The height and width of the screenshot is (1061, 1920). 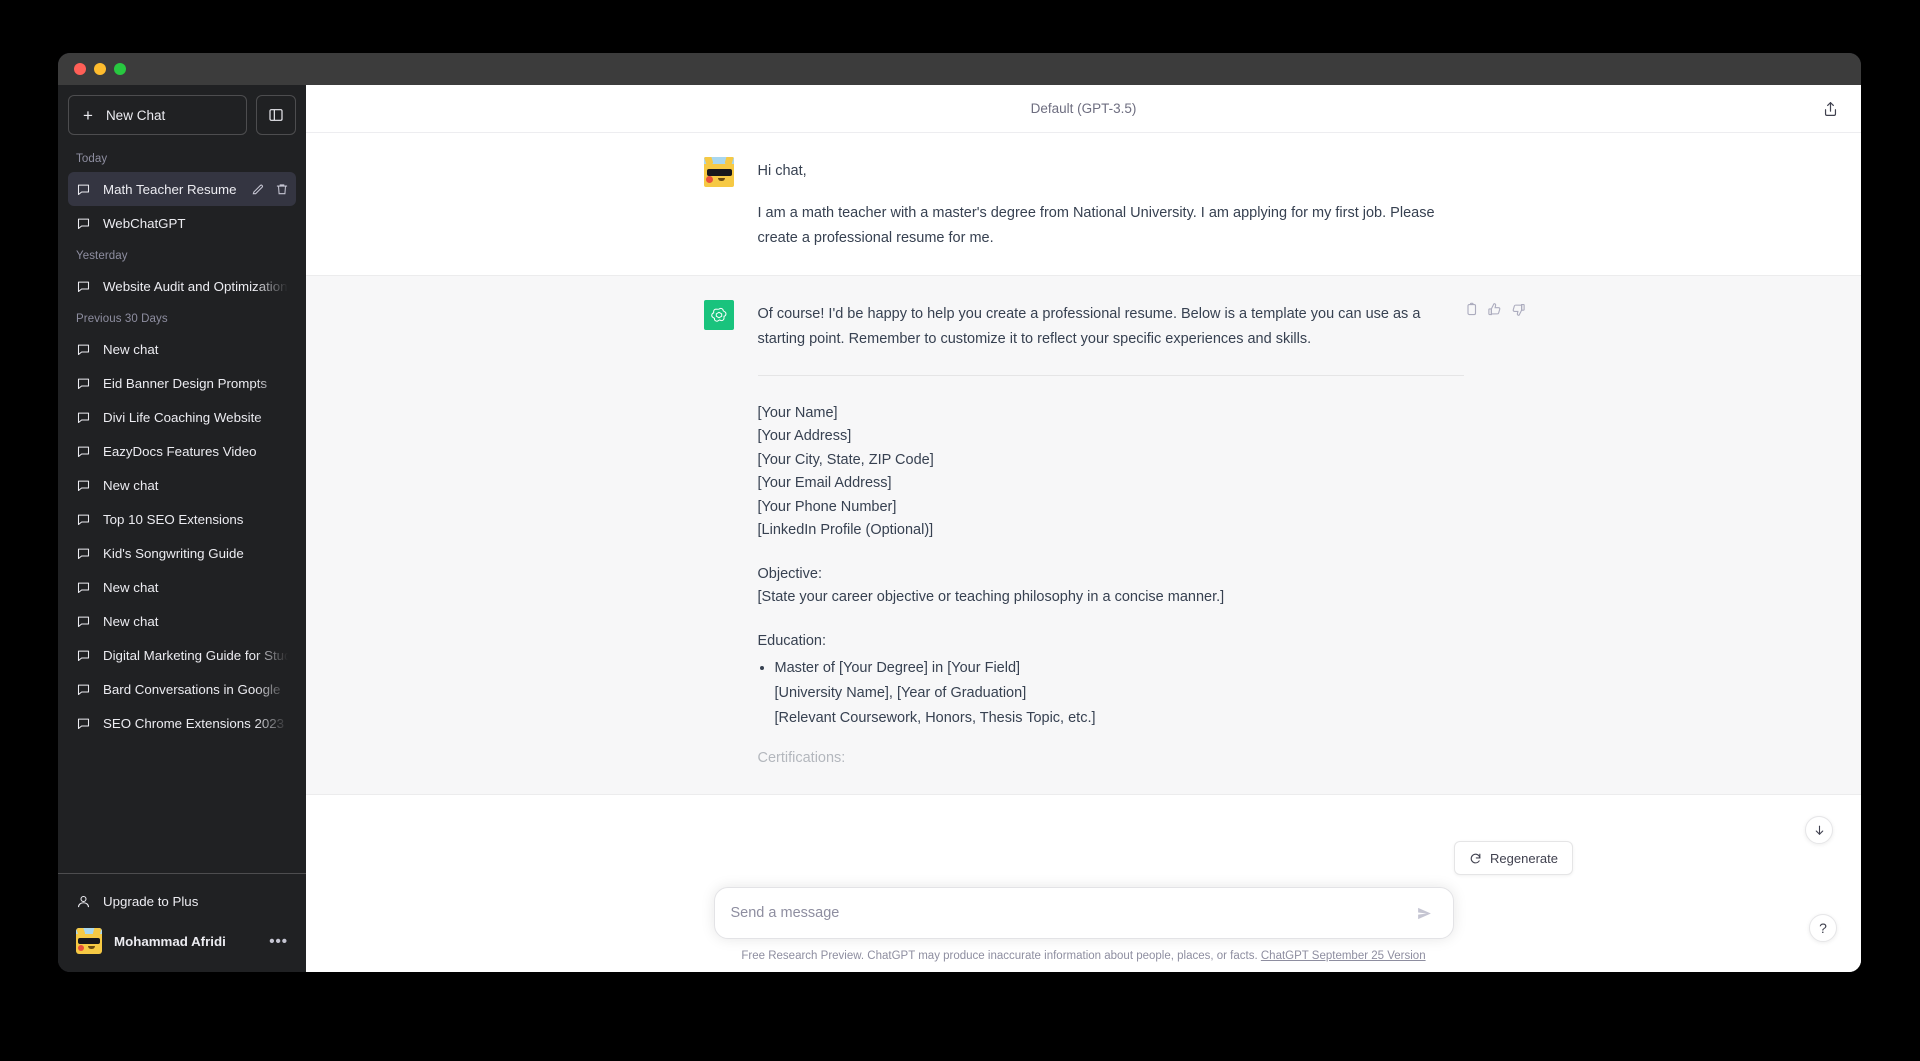 I want to click on share-button, so click(x=1830, y=108).